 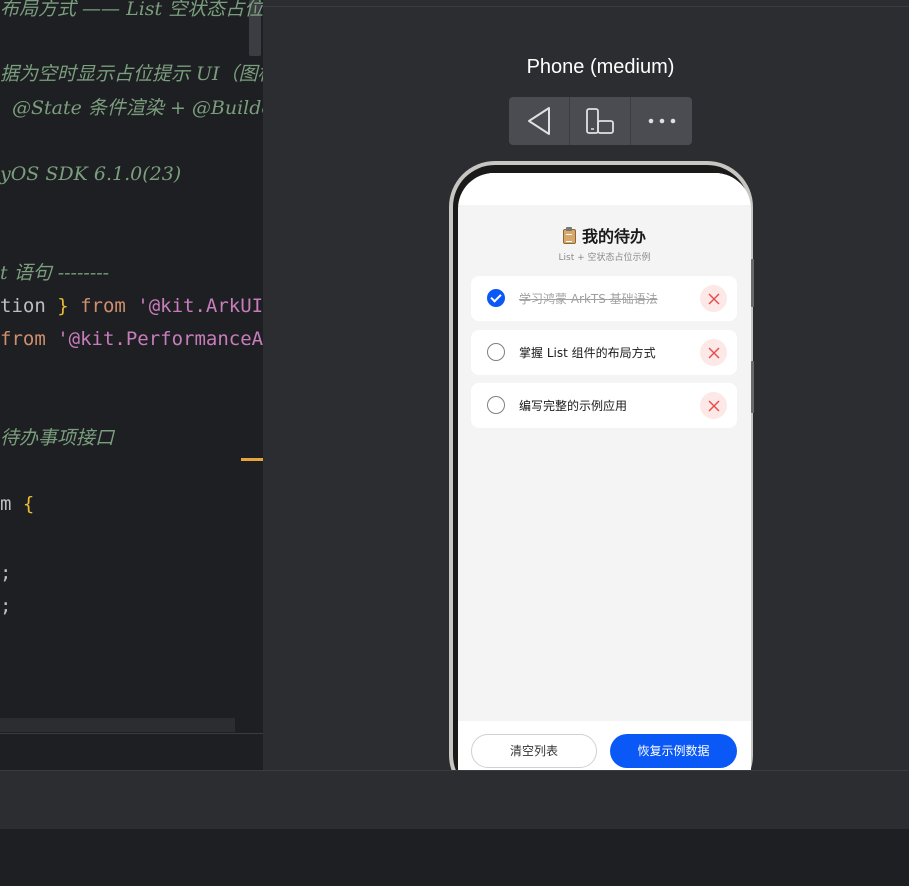 What do you see at coordinates (604, 189) in the screenshot?
I see `status-bar` at bounding box center [604, 189].